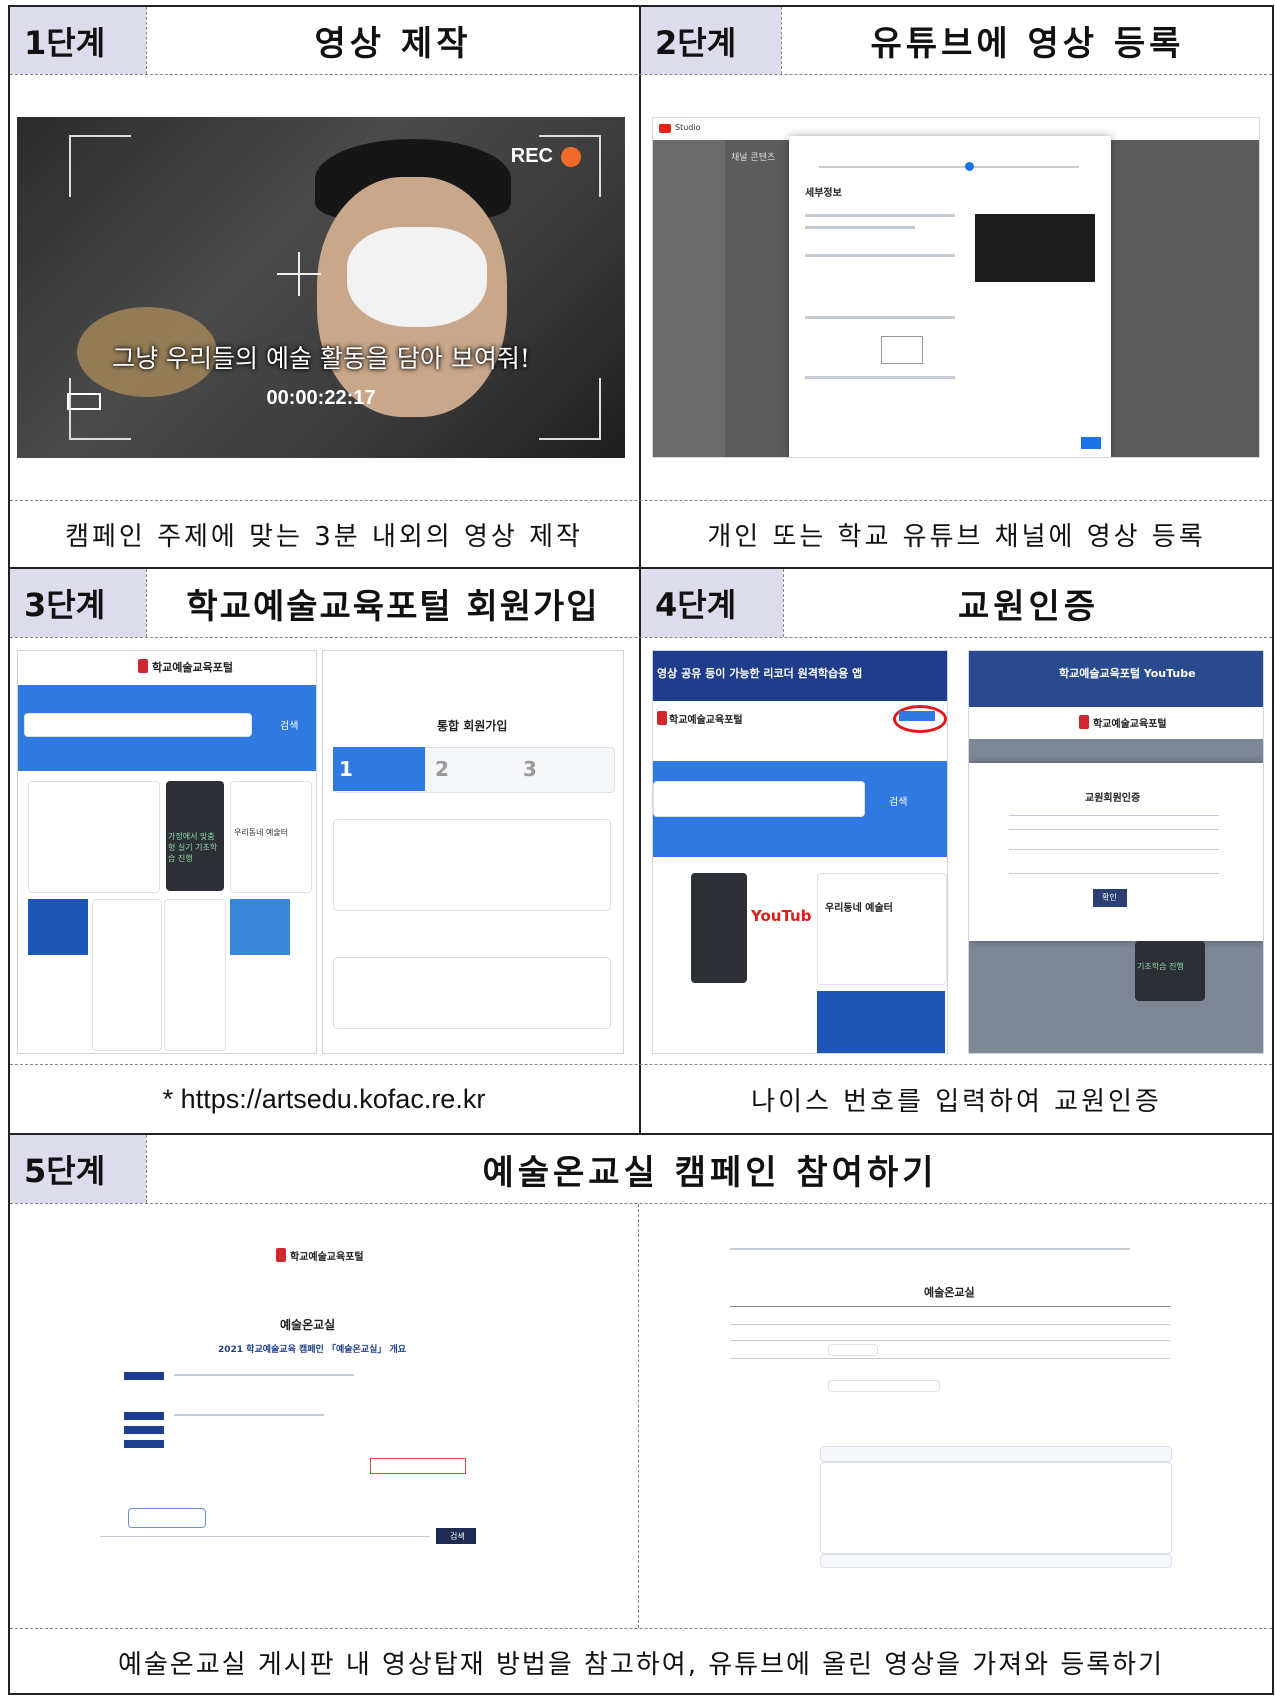 This screenshot has height=1699, width=1275. What do you see at coordinates (472, 726) in the screenshot?
I see `signup-heading: 통합 회원가입` at bounding box center [472, 726].